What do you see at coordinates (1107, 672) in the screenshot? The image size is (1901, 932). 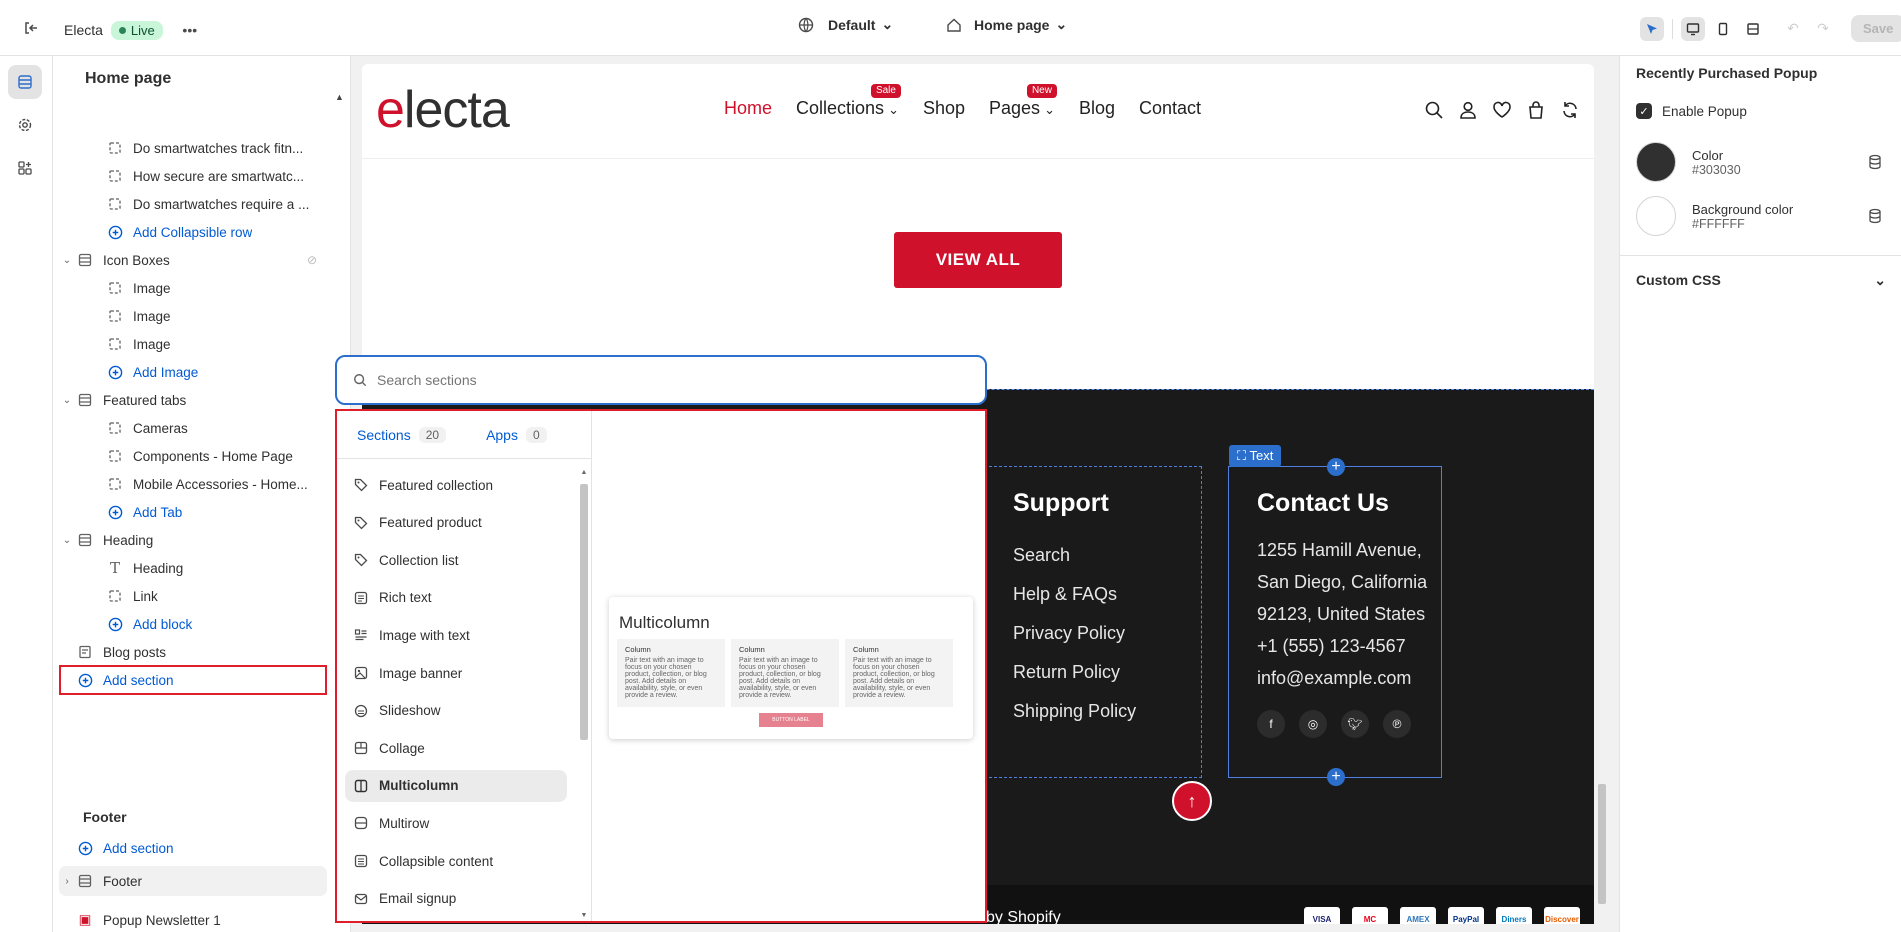 I see `support-link: Return Policy` at bounding box center [1107, 672].